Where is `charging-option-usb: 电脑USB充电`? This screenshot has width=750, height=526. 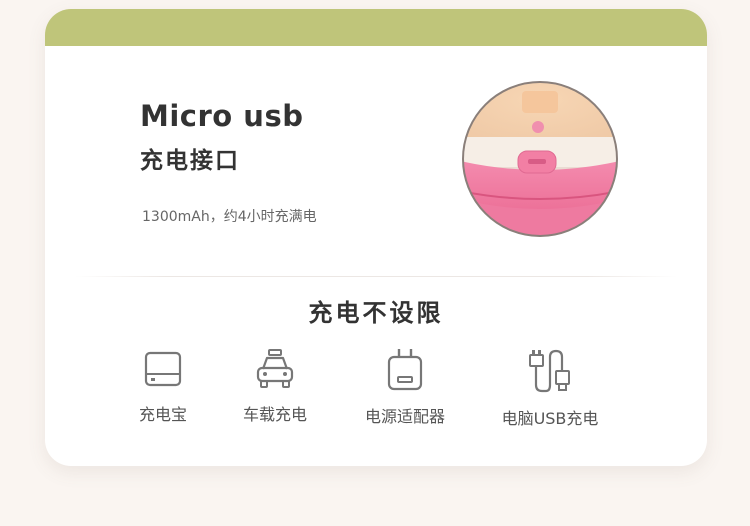 charging-option-usb: 电脑USB充电 is located at coordinates (550, 392).